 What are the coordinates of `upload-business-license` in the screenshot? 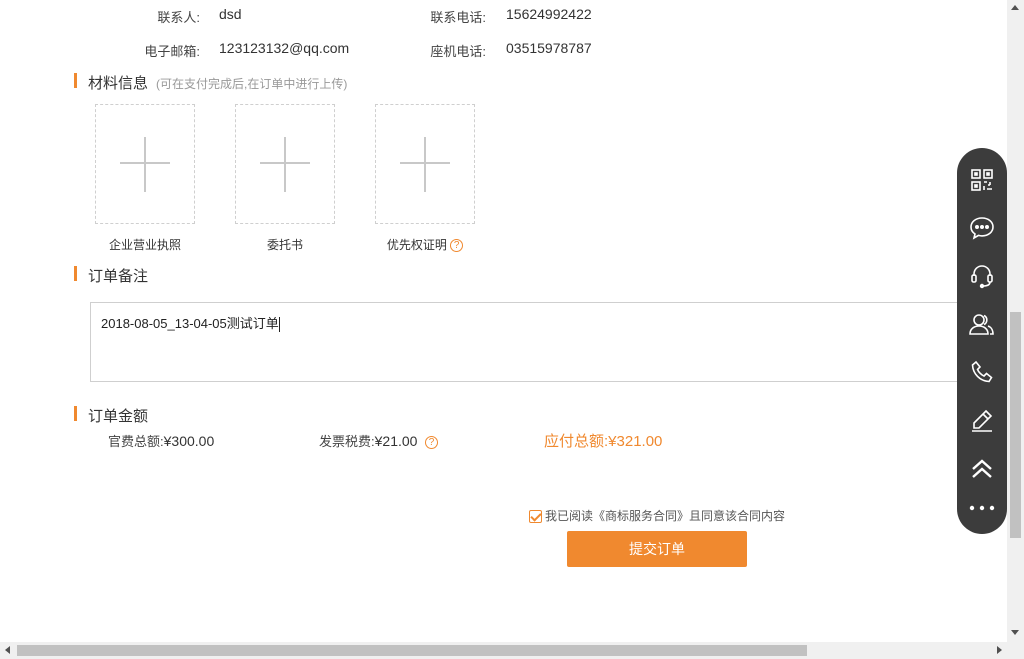 It's located at (145, 164).